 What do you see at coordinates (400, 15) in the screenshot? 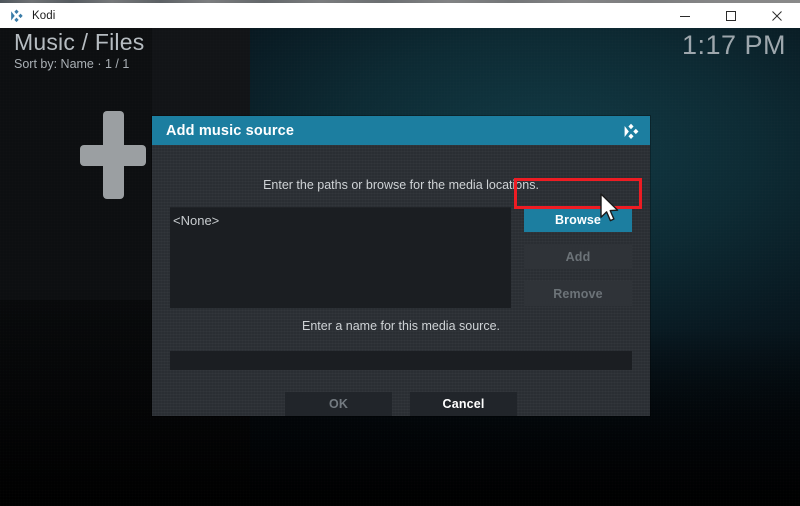
I see `window-titlebar: Kodi` at bounding box center [400, 15].